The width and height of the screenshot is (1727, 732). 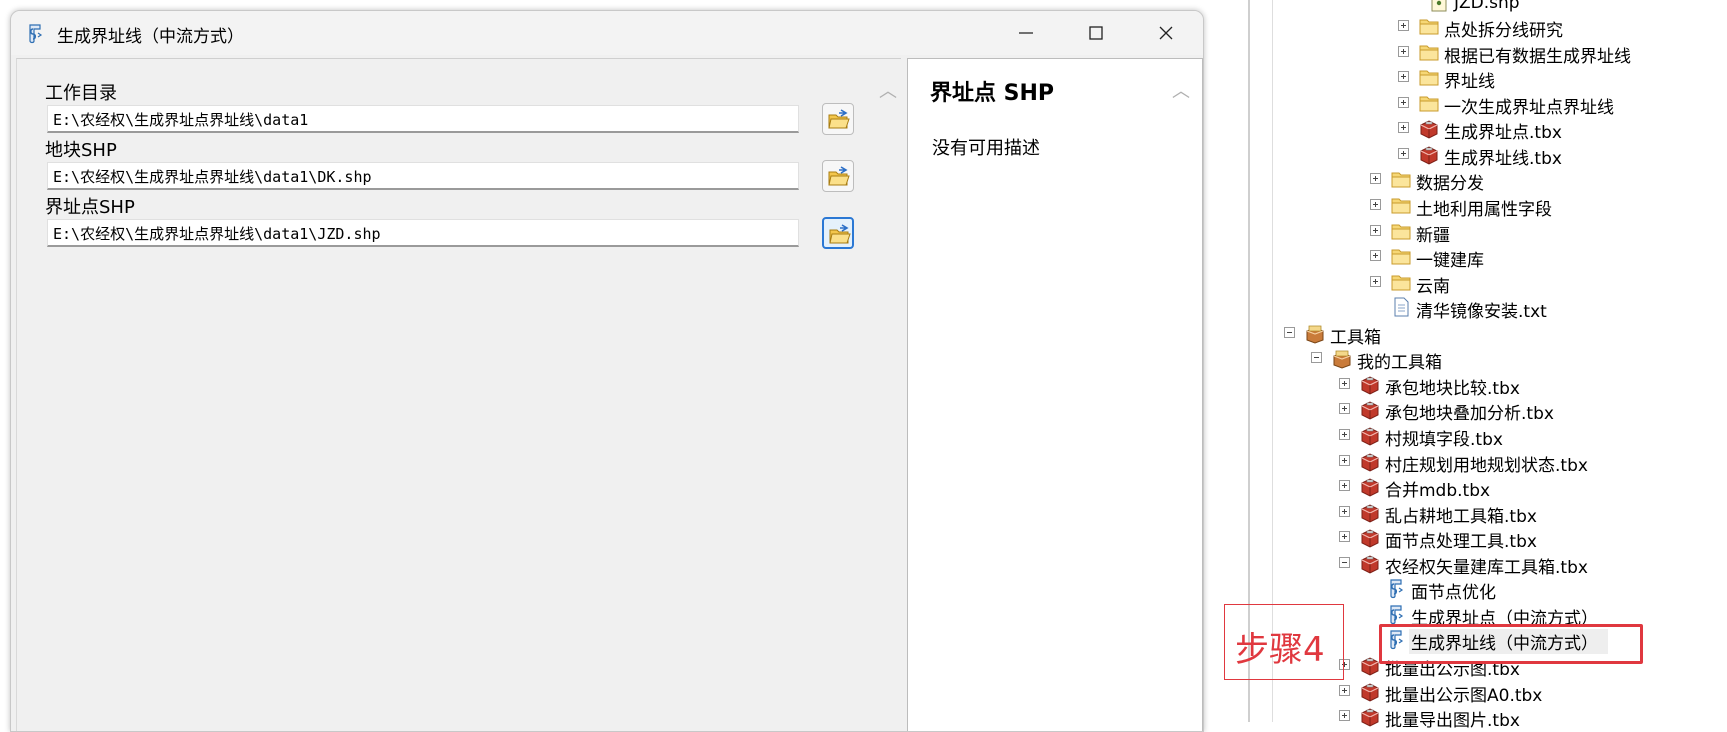 What do you see at coordinates (1511, 644) in the screenshot?
I see `highlight-annotation-box` at bounding box center [1511, 644].